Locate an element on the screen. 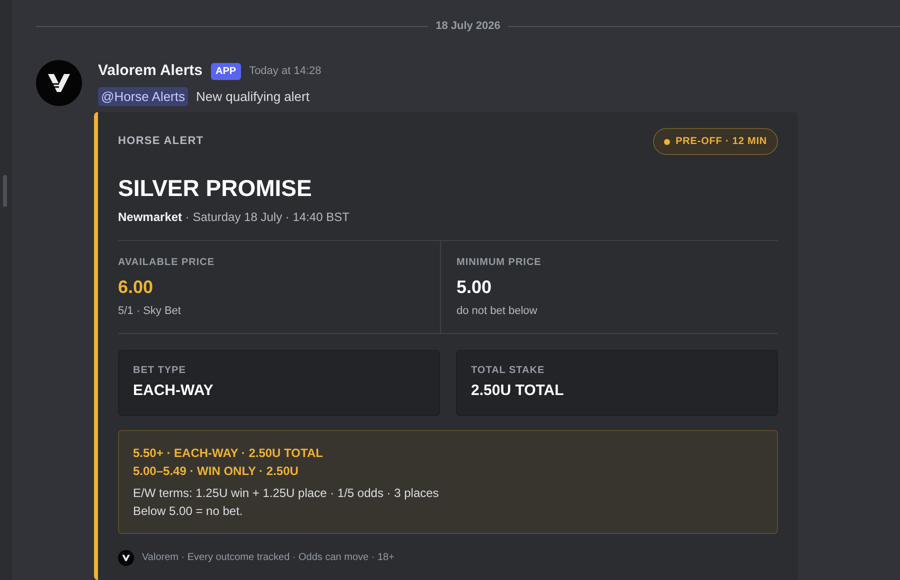  timestamp: Today at 14:28 is located at coordinates (285, 71).